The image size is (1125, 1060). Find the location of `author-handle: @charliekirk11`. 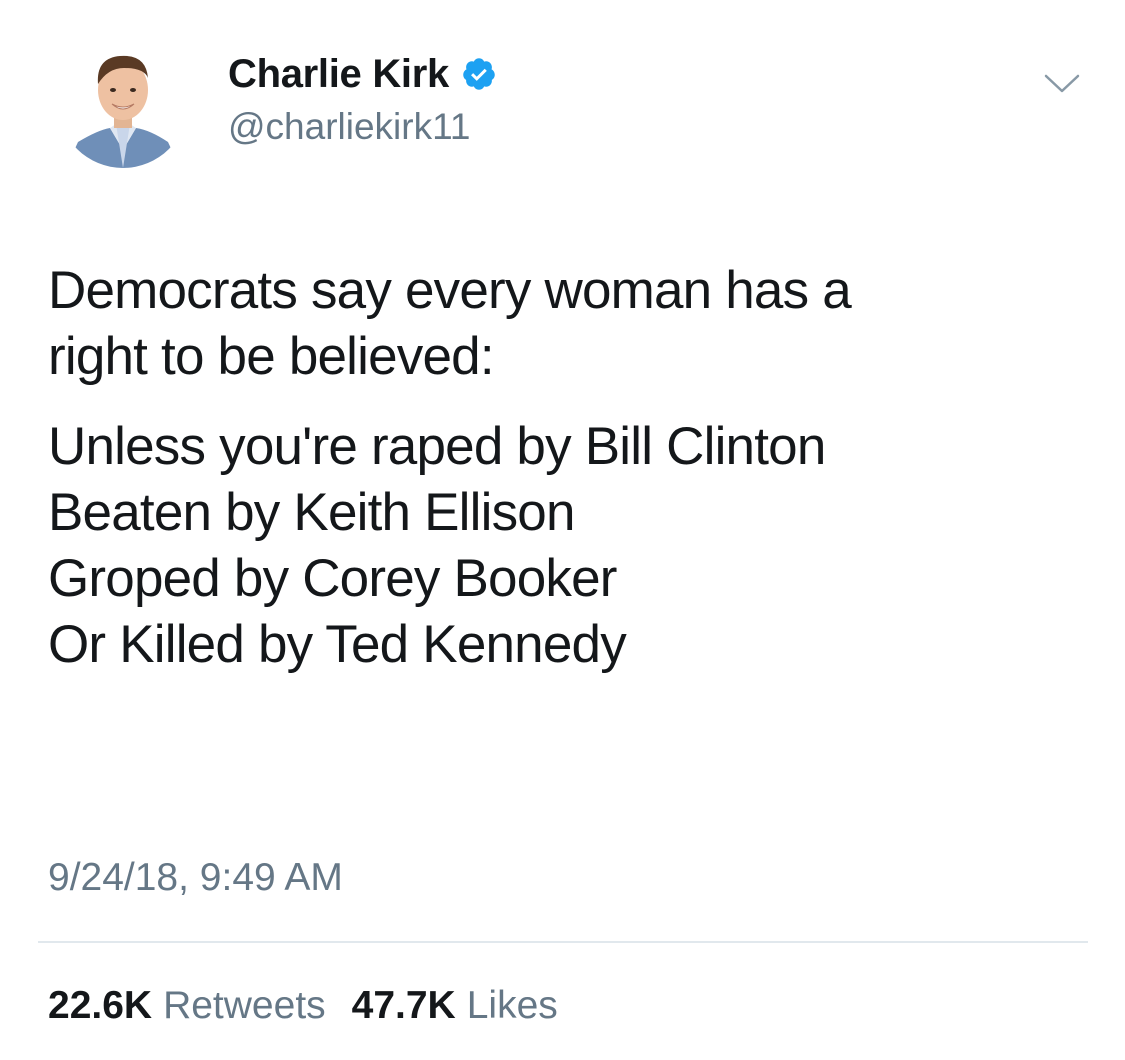

author-handle: @charliekirk11 is located at coordinates (362, 127).